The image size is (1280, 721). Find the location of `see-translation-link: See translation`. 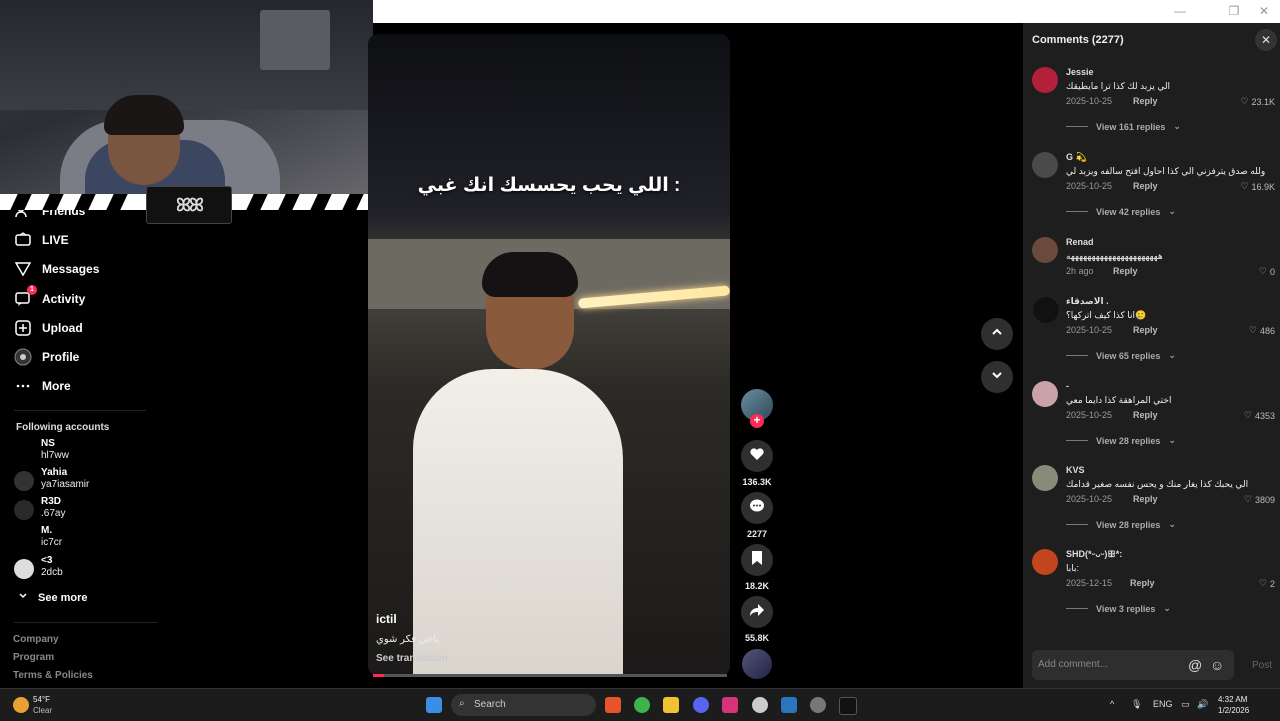

see-translation-link: See translation is located at coordinates (412, 658).